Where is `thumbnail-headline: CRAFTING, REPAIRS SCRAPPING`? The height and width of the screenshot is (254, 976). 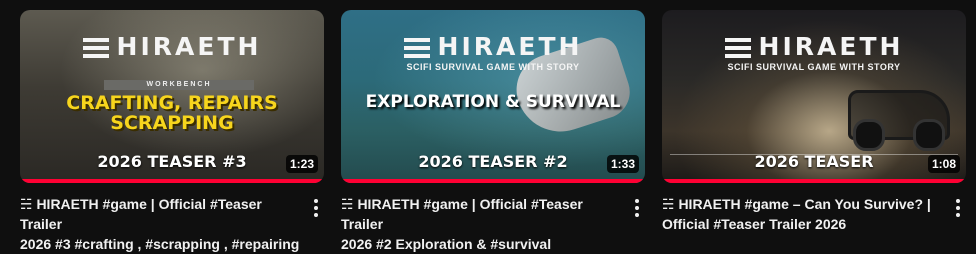 thumbnail-headline: CRAFTING, REPAIRS SCRAPPING is located at coordinates (172, 113).